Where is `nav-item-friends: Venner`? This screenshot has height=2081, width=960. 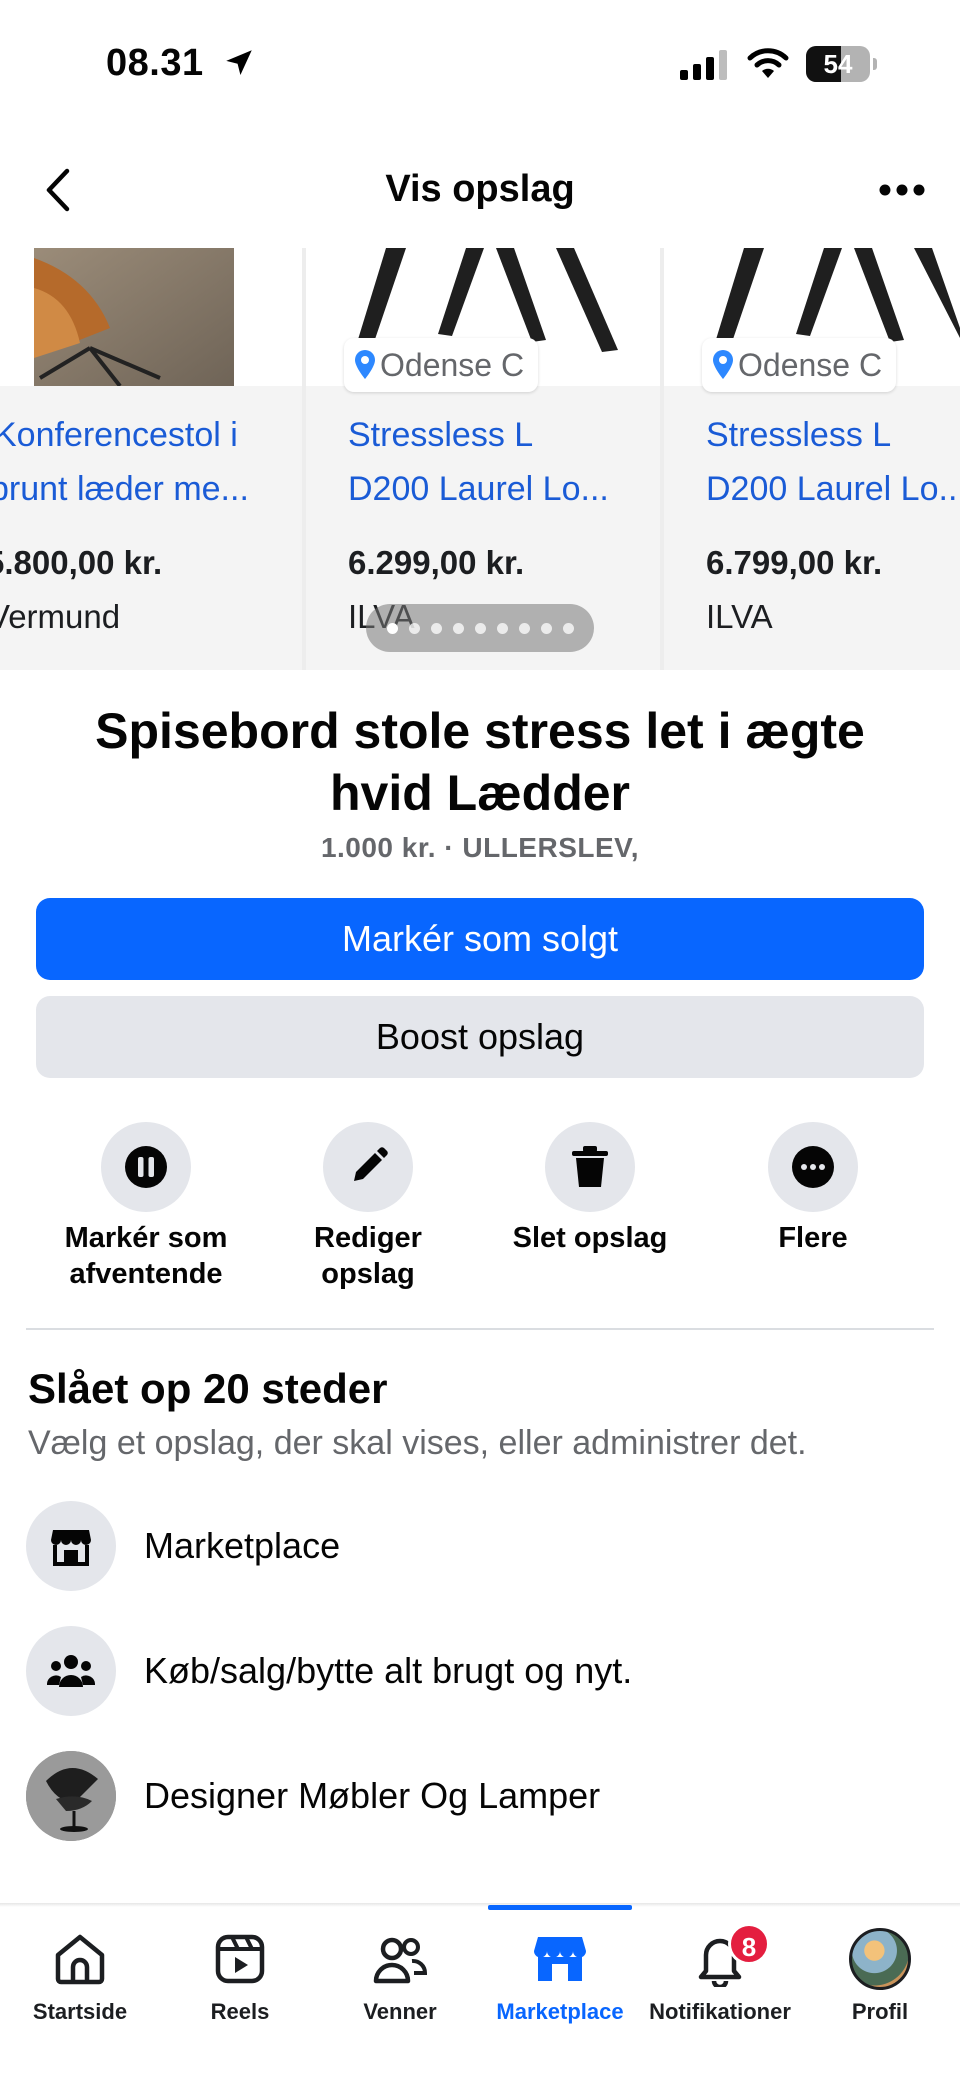
nav-item-friends: Venner is located at coordinates (400, 1994).